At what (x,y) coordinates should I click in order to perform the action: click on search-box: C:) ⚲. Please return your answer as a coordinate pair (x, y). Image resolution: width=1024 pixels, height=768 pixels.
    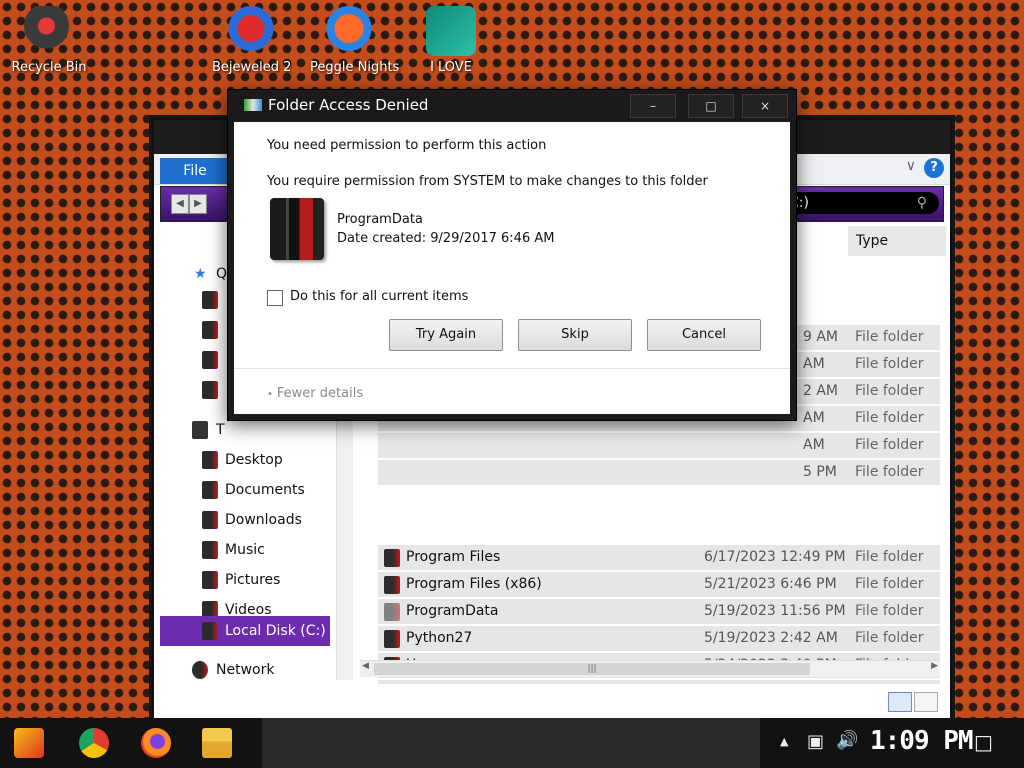
    Looking at the image, I should click on (860, 203).